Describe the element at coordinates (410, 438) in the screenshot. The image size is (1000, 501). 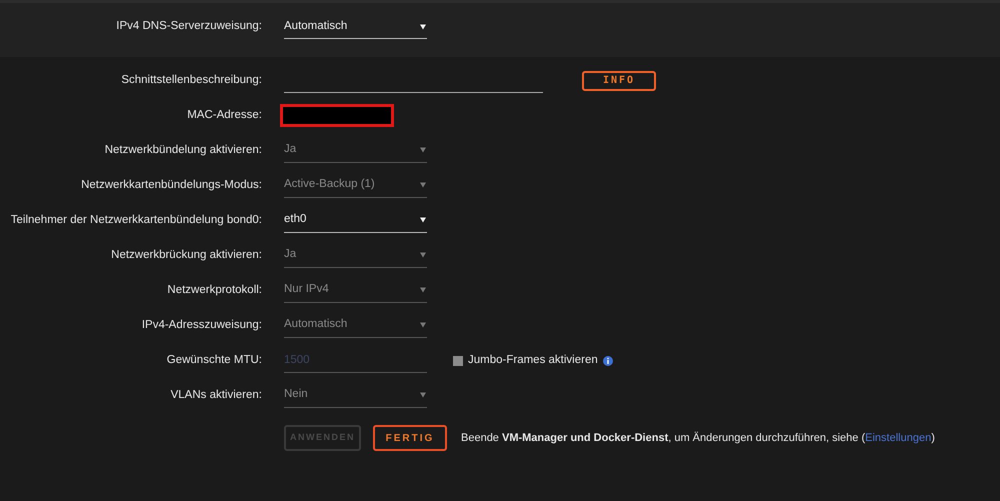
I see `done-button: FERTIG` at that location.